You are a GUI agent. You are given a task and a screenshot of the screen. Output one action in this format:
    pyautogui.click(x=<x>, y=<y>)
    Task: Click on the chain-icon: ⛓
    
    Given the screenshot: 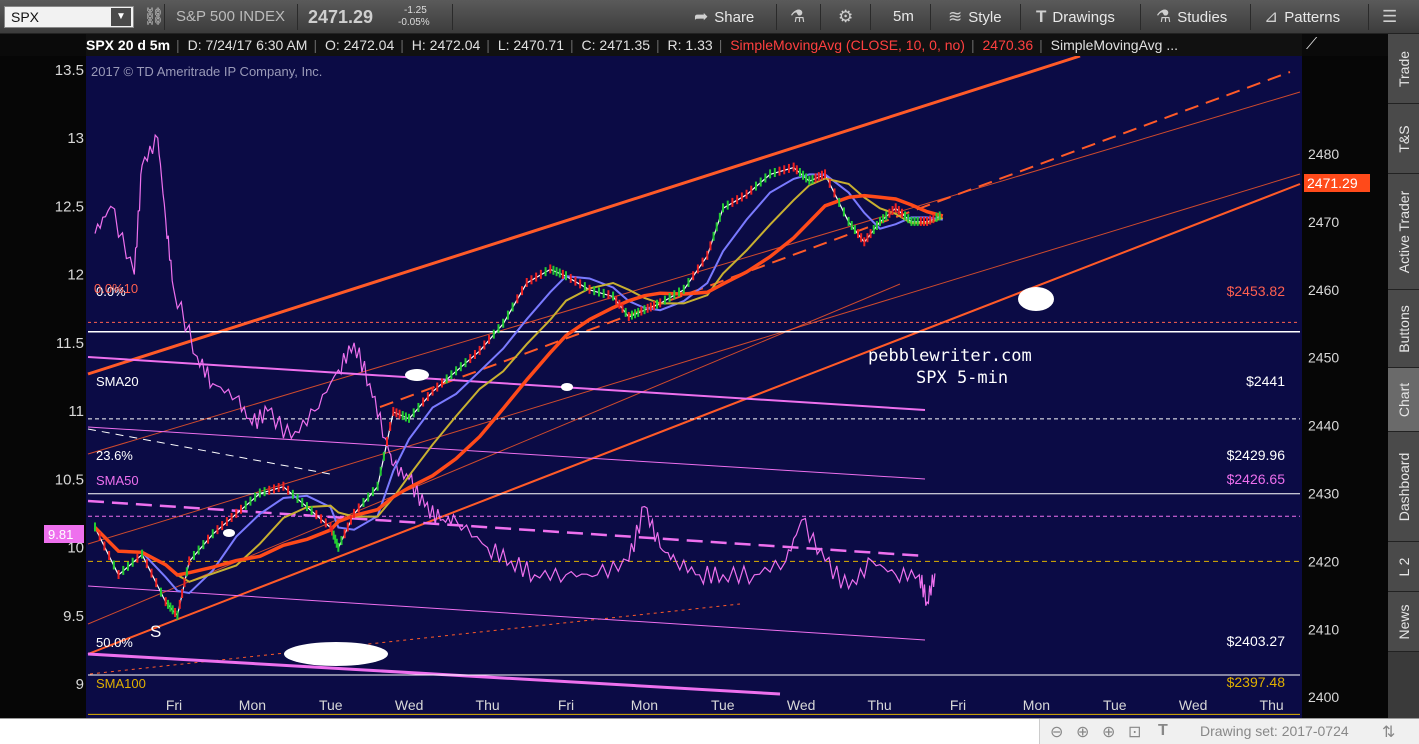 What is the action you would take?
    pyautogui.click(x=157, y=17)
    